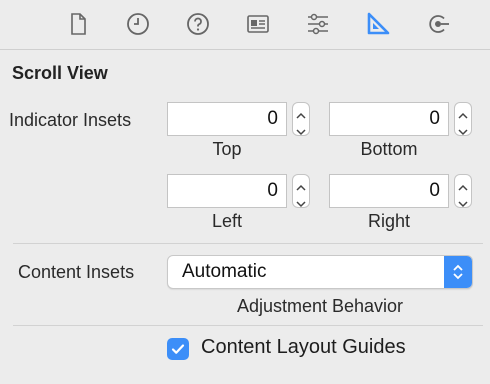 Image resolution: width=490 pixels, height=384 pixels. What do you see at coordinates (227, 221) in the screenshot?
I see `left-label: Left` at bounding box center [227, 221].